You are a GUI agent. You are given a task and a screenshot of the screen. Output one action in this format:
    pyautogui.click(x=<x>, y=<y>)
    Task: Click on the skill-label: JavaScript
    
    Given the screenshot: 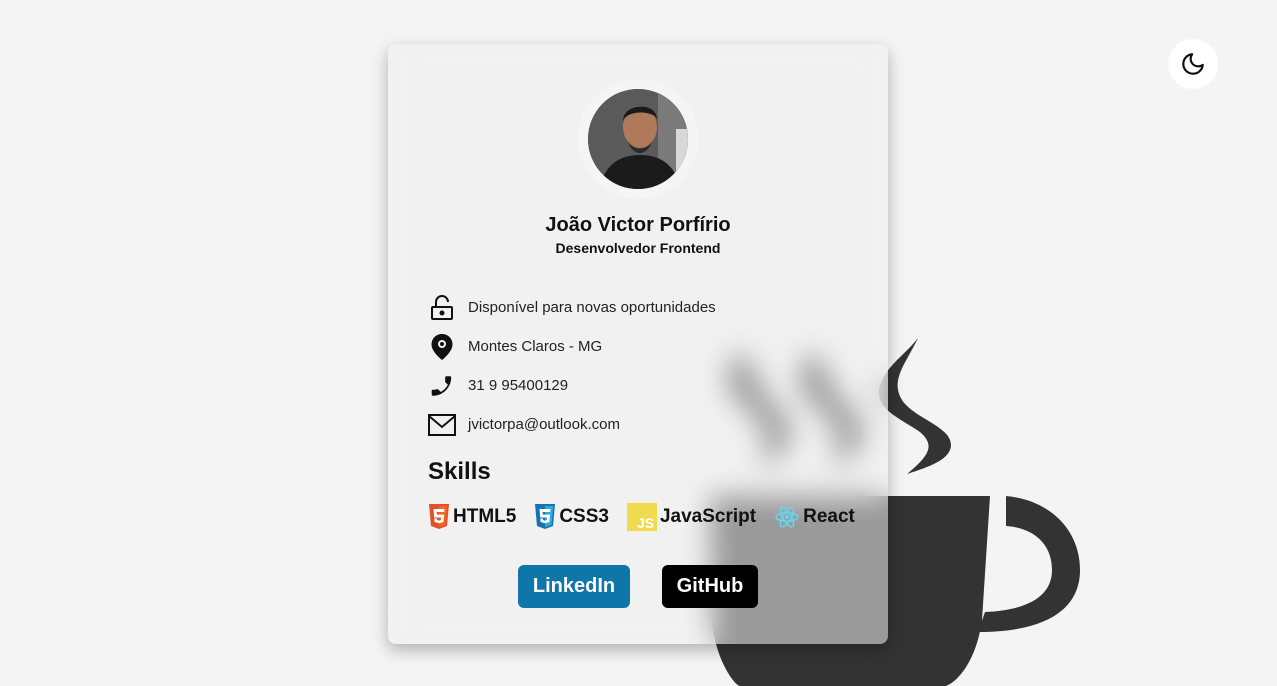 What is the action you would take?
    pyautogui.click(x=708, y=516)
    